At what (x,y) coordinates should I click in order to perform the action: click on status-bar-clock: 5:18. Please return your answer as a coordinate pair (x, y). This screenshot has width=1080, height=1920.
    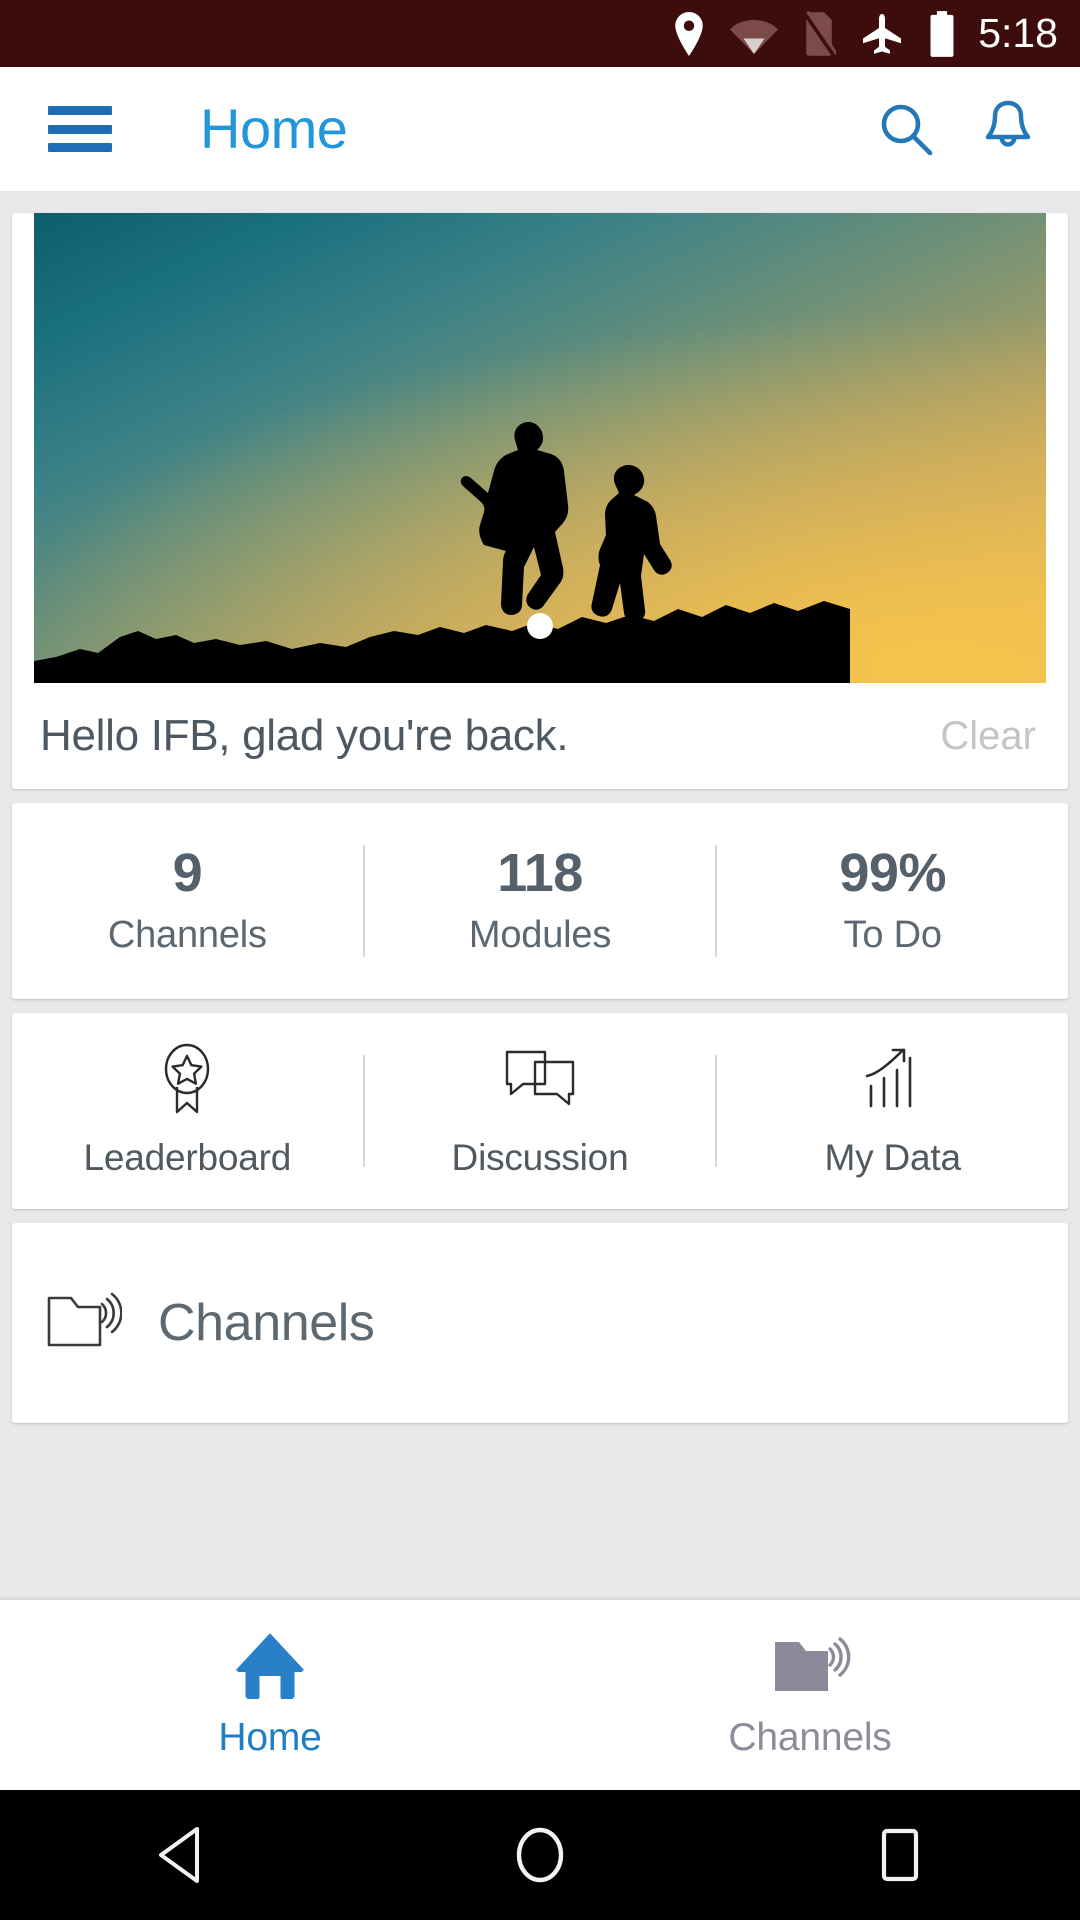
    Looking at the image, I should click on (1018, 33).